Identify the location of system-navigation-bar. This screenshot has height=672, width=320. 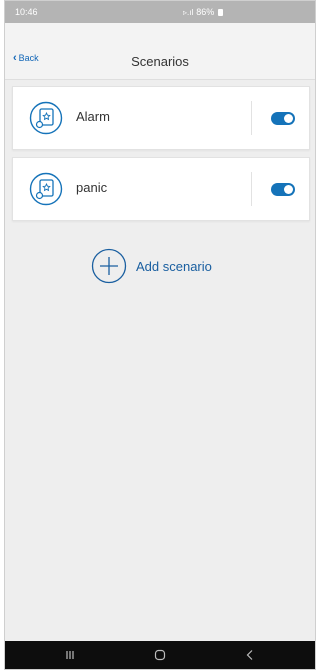
(160, 655).